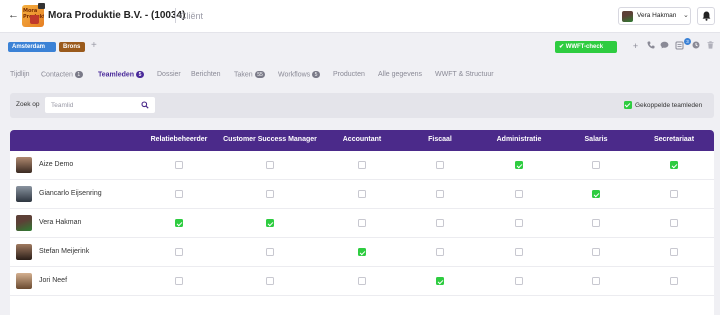 The height and width of the screenshot is (315, 720). What do you see at coordinates (695, 46) in the screenshot?
I see `clock-icon` at bounding box center [695, 46].